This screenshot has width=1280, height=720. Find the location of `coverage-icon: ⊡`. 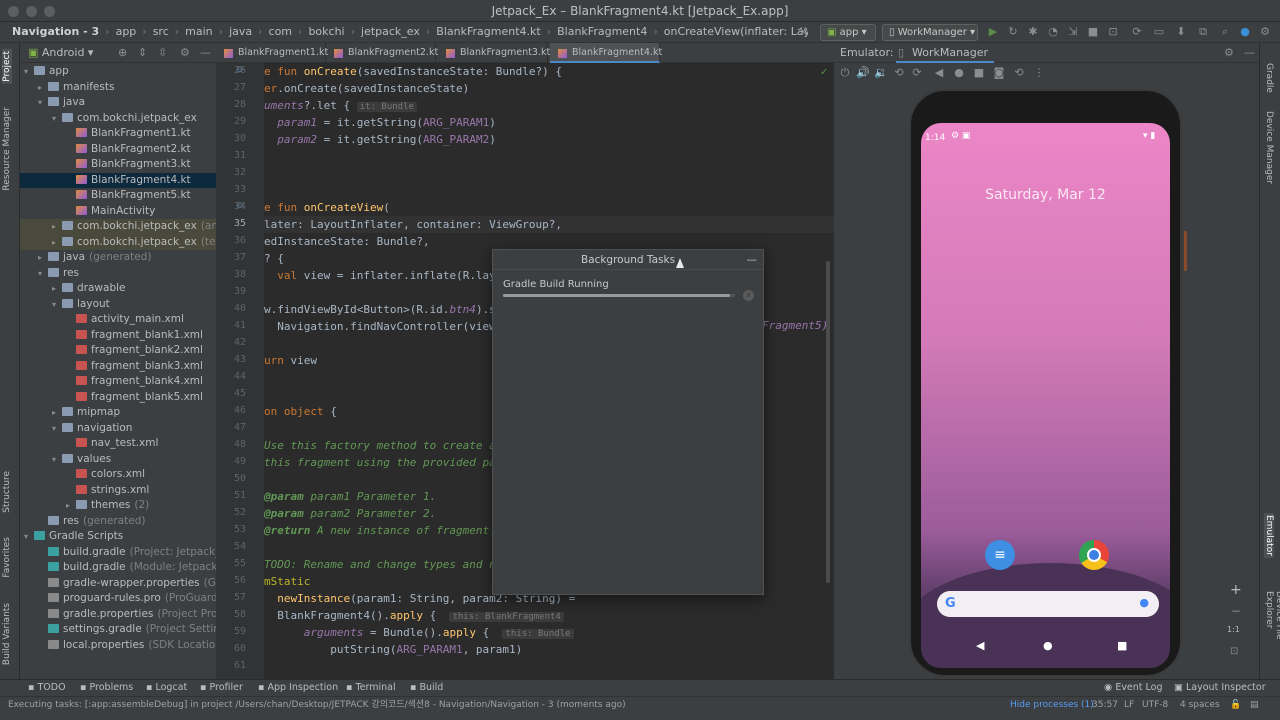

coverage-icon: ⊡ is located at coordinates (1113, 32).